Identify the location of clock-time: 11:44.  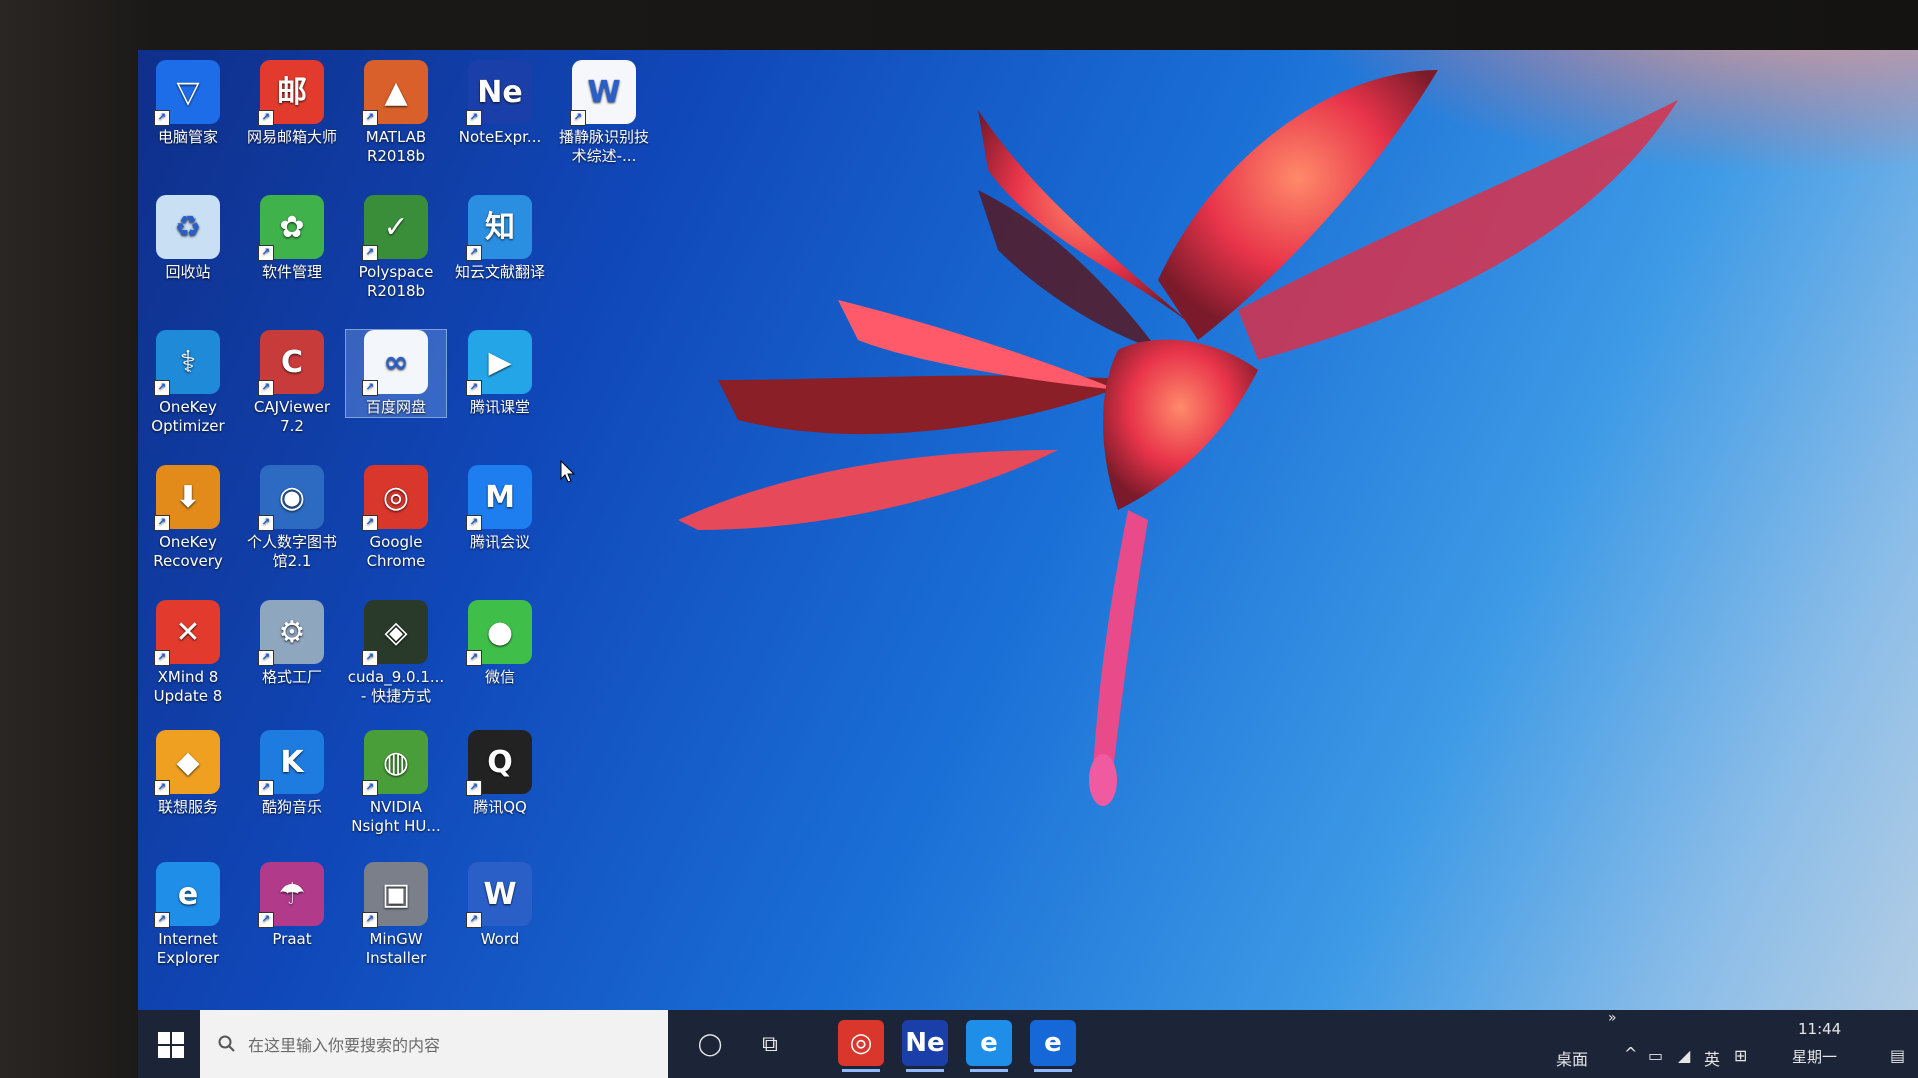
(1819, 1029).